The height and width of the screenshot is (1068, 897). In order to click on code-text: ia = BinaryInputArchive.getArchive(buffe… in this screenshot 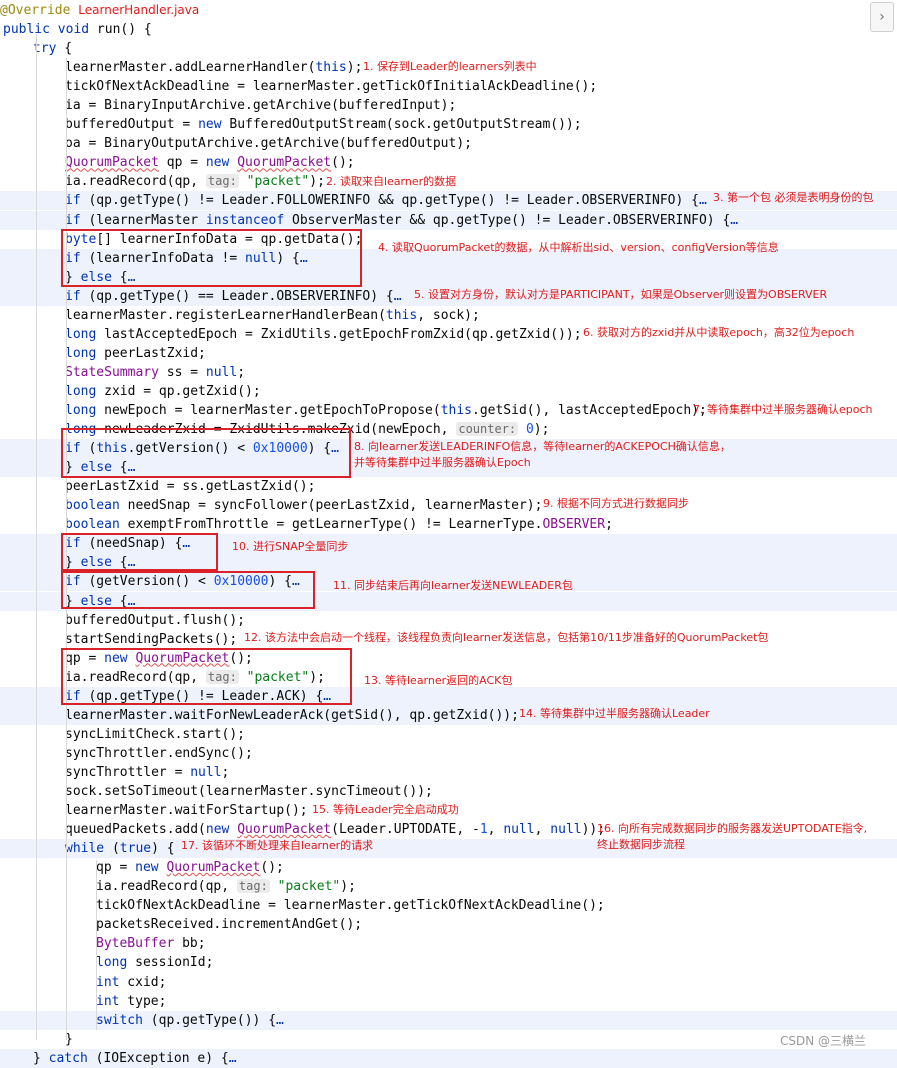, I will do `click(261, 106)`.